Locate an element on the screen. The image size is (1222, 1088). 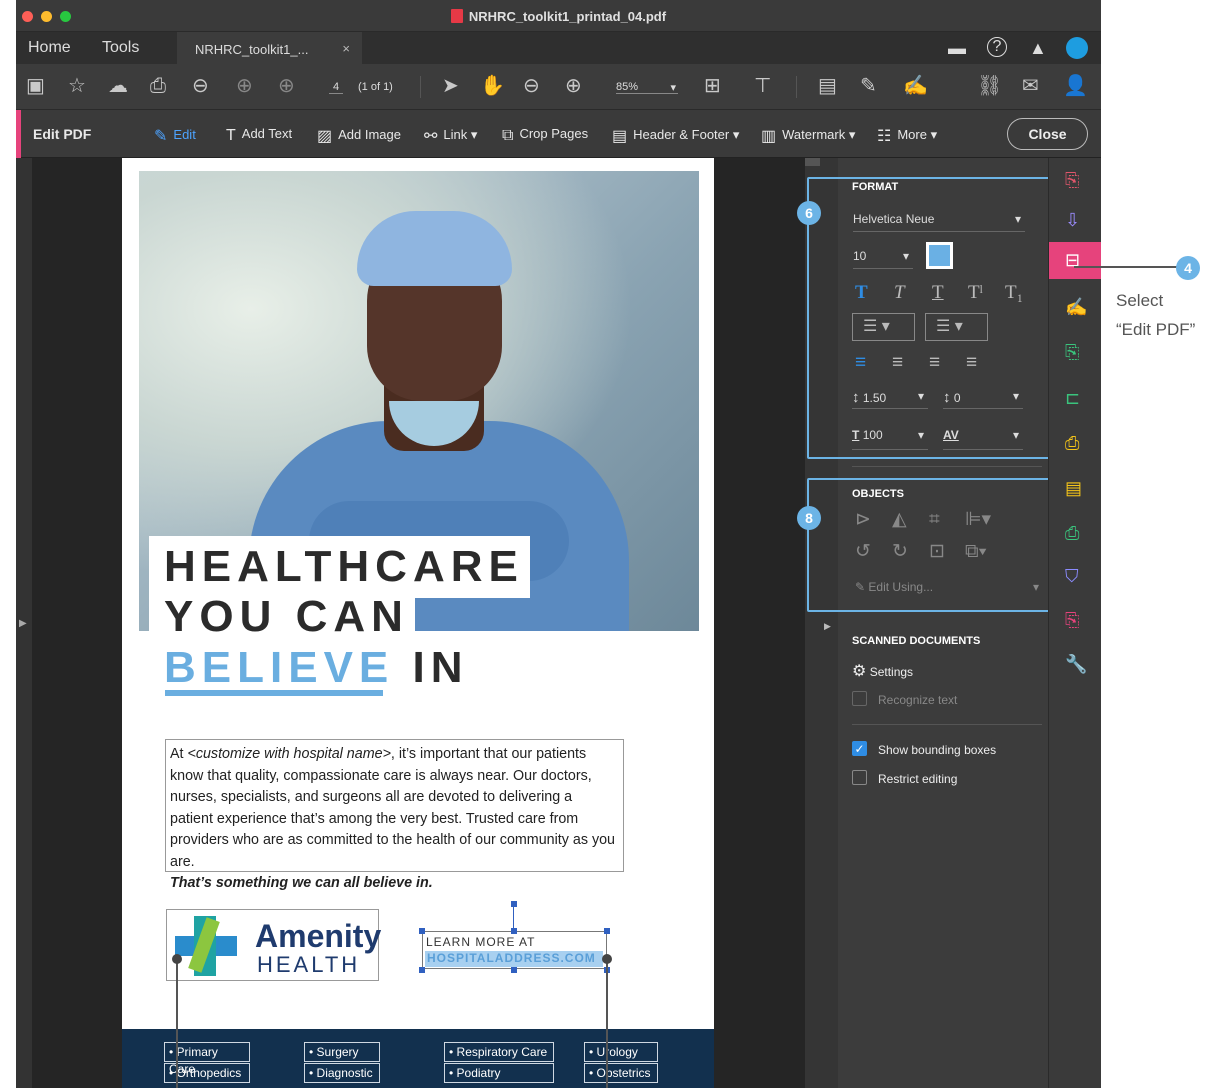
link-label: Link is located at coordinates (455, 134).